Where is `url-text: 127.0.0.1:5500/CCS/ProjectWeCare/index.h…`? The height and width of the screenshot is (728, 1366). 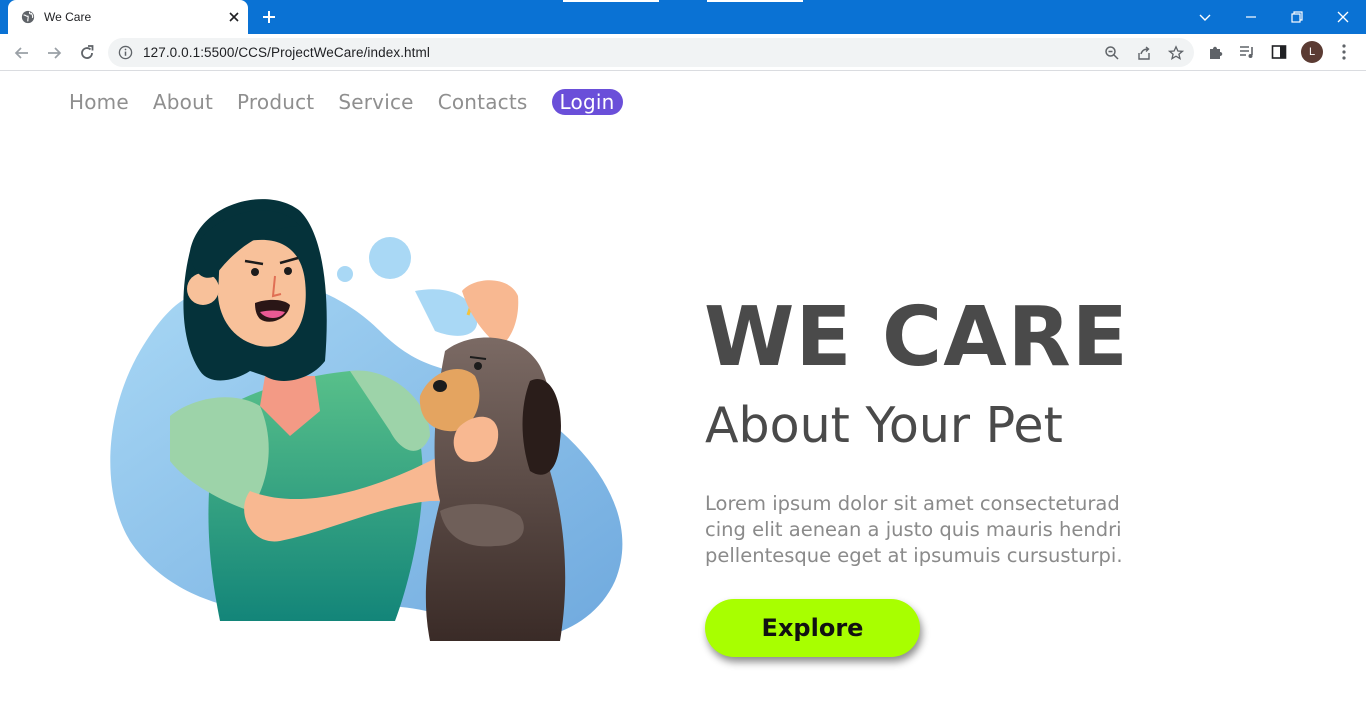 url-text: 127.0.0.1:5500/CCS/ProjectWeCare/index.h… is located at coordinates (286, 52).